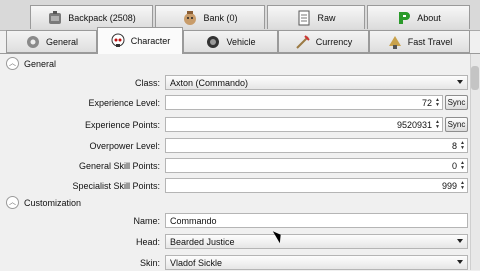 The image size is (480, 271). What do you see at coordinates (334, 41) in the screenshot?
I see `tab-currency-label: Currency` at bounding box center [334, 41].